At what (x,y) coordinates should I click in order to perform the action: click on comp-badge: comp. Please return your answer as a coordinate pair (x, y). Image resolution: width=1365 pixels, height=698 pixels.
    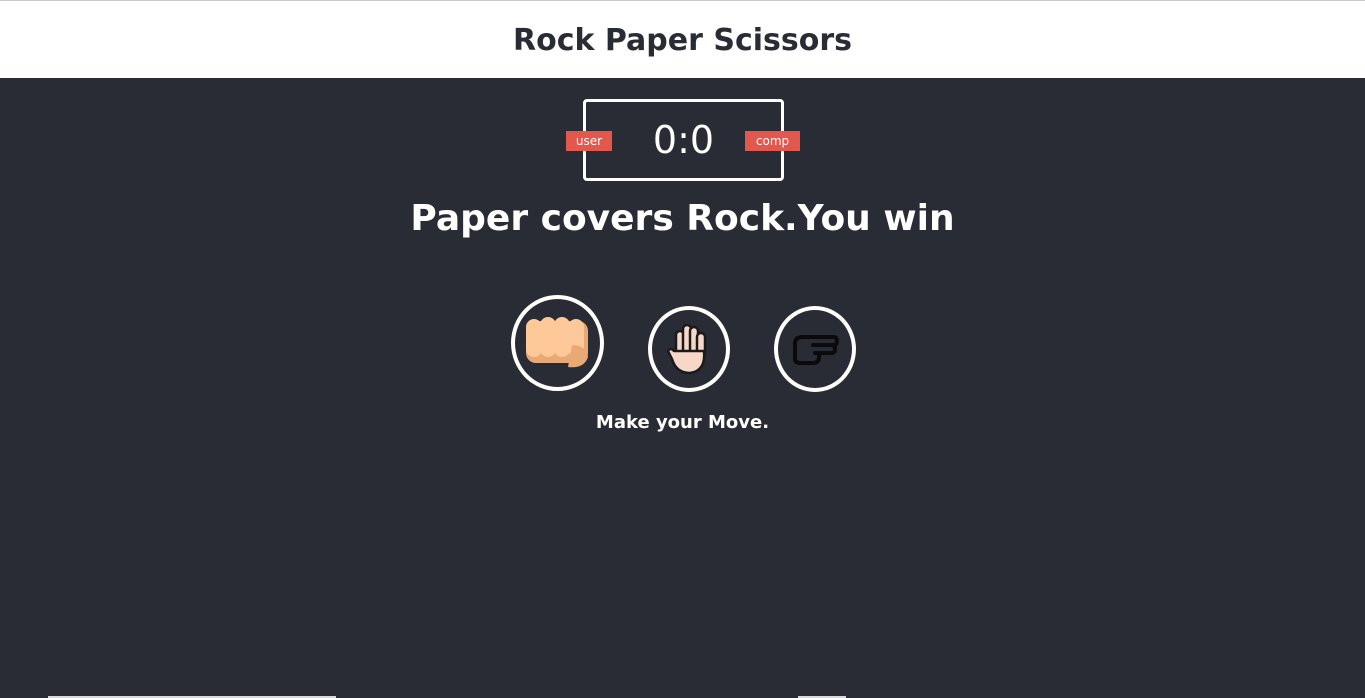
    Looking at the image, I should click on (772, 141).